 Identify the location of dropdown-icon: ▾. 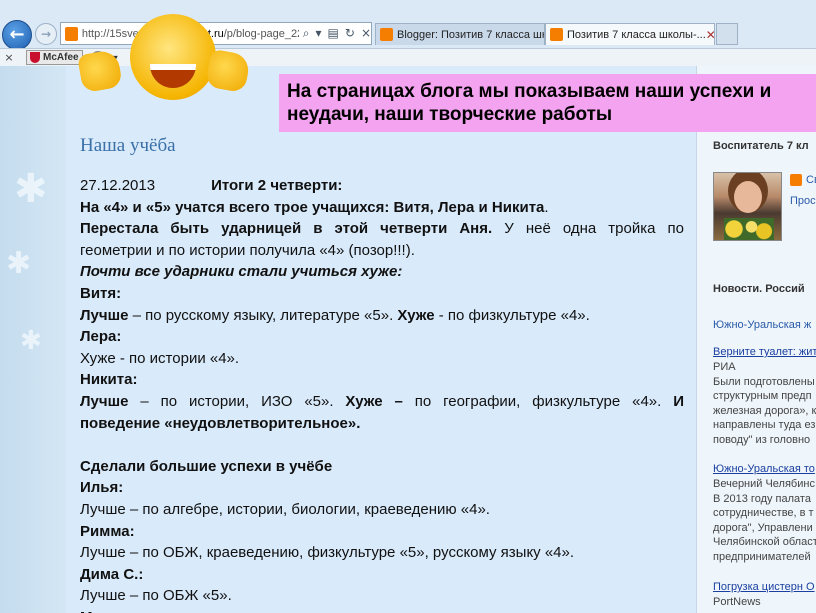
(319, 33).